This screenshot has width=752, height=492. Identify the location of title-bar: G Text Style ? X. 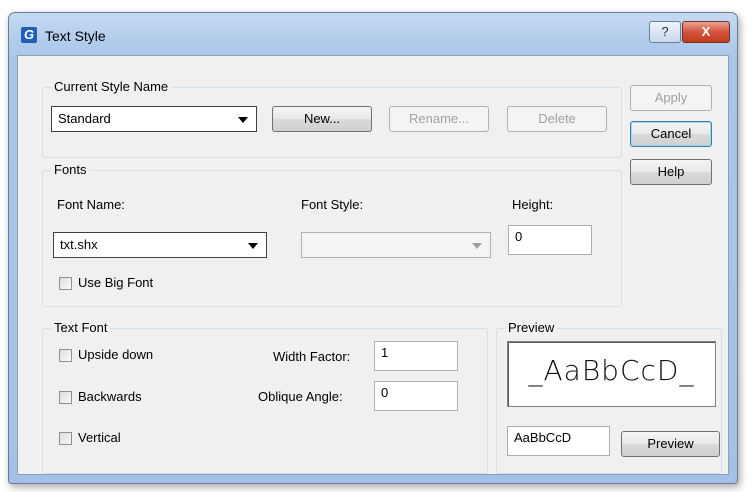
(373, 34).